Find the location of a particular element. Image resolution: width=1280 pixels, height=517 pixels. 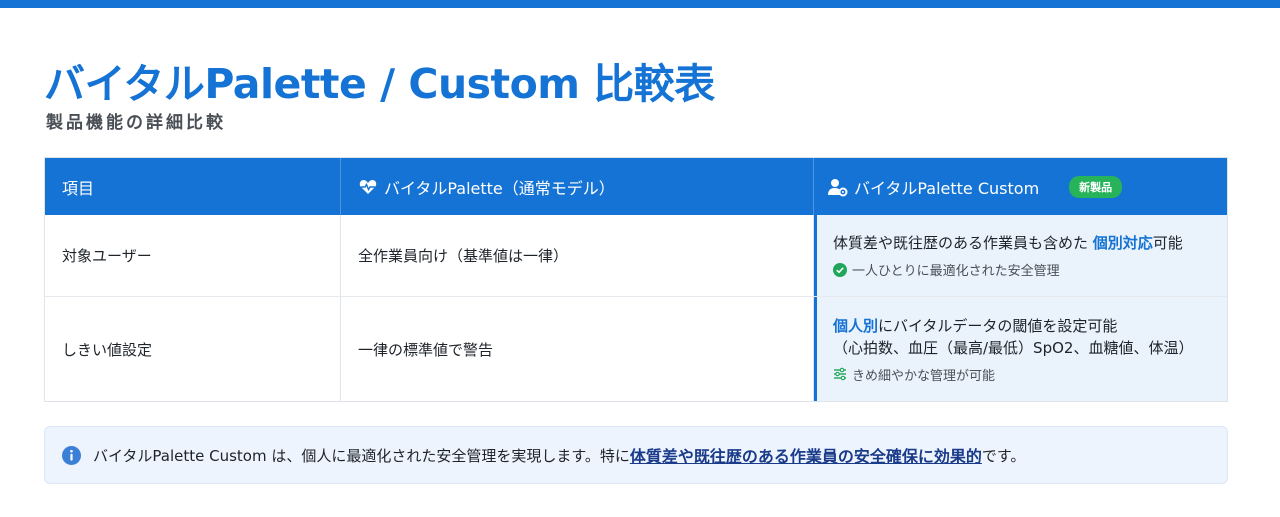

custom-sub-line: 一人ひとりに最適化された安全管理 is located at coordinates (946, 269).